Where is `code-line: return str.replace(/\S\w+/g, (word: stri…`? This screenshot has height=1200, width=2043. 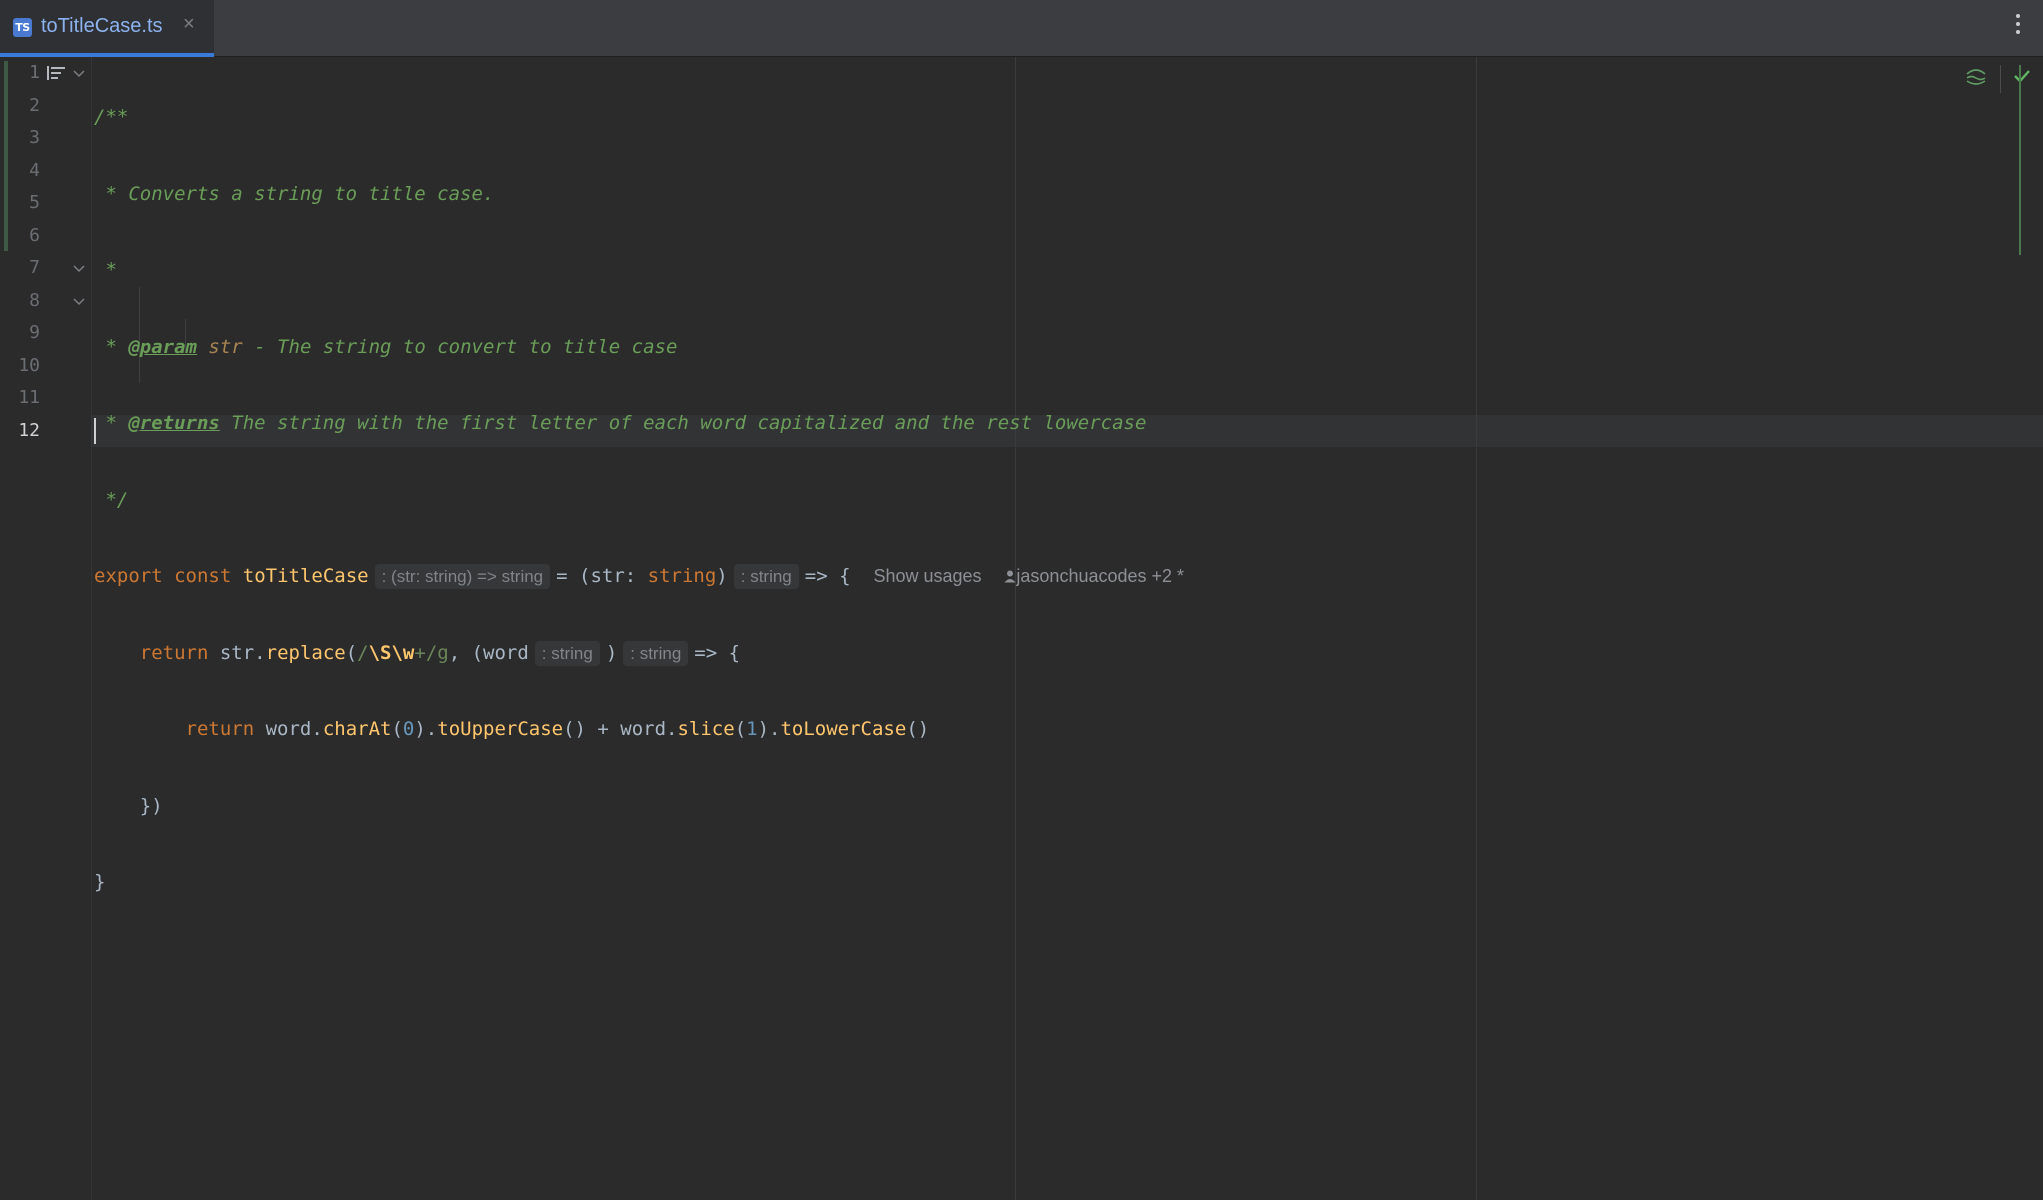
code-line: return str.replace(/\S\w+/g, (word: stri… is located at coordinates (639, 653).